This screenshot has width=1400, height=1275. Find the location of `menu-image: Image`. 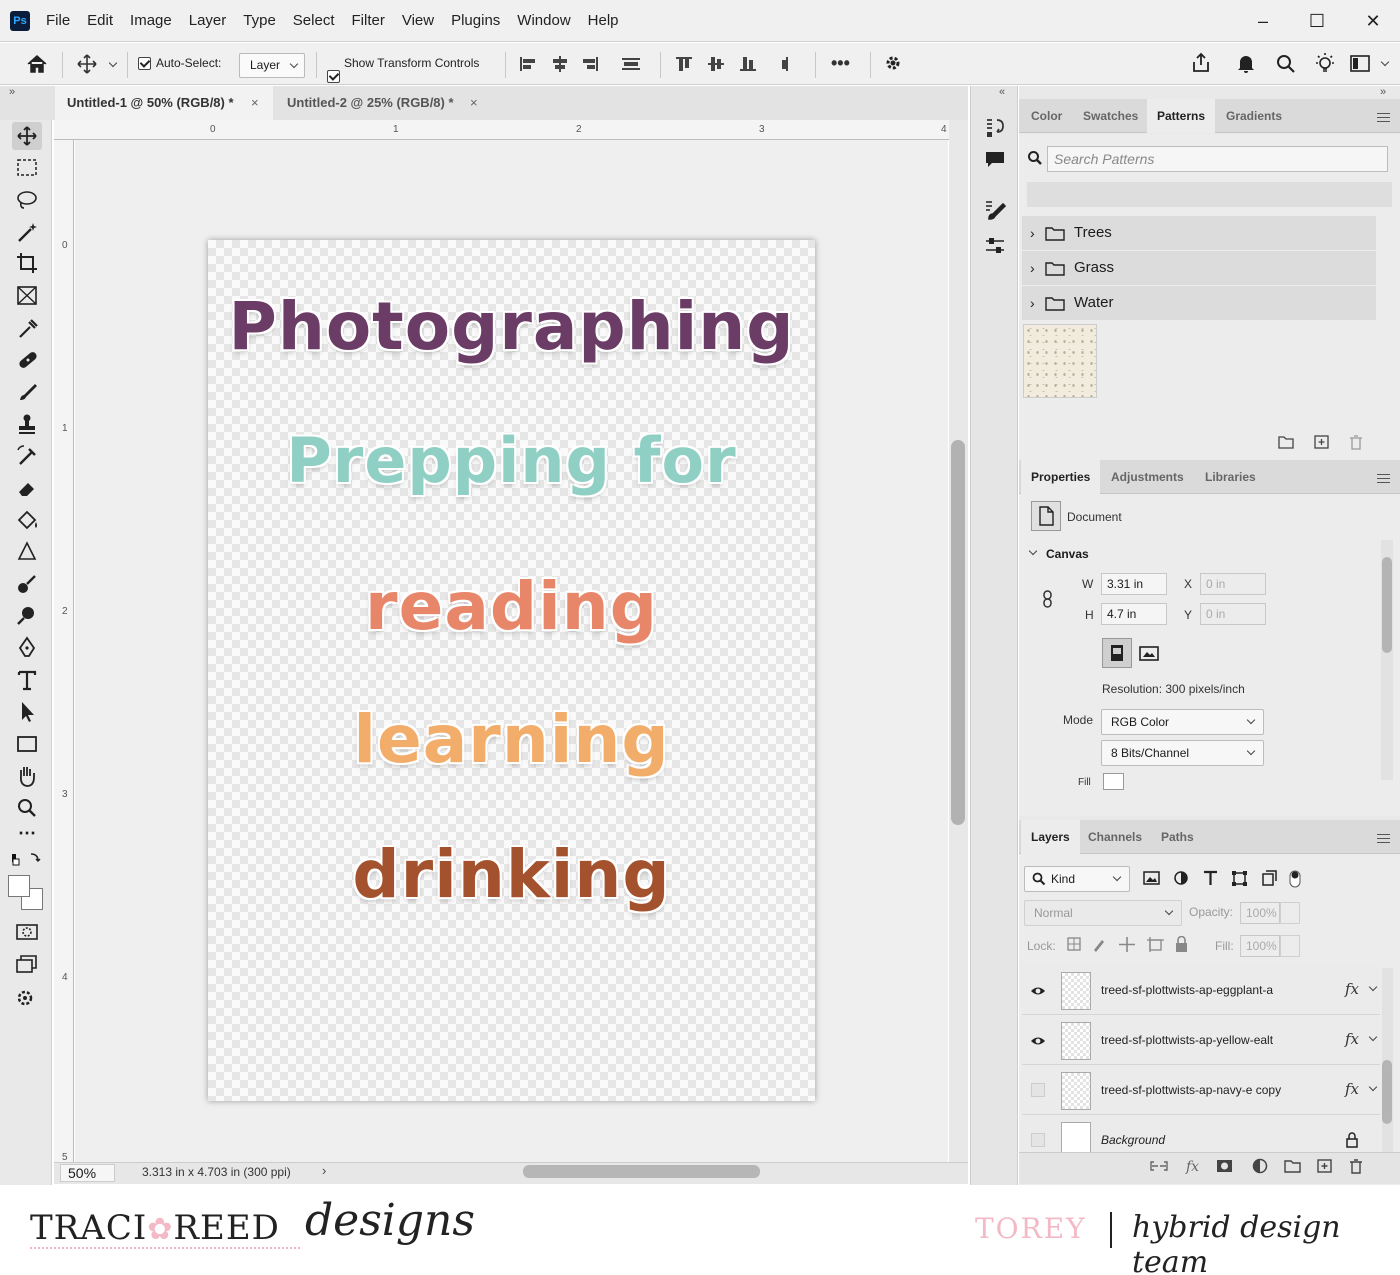

menu-image: Image is located at coordinates (151, 20).